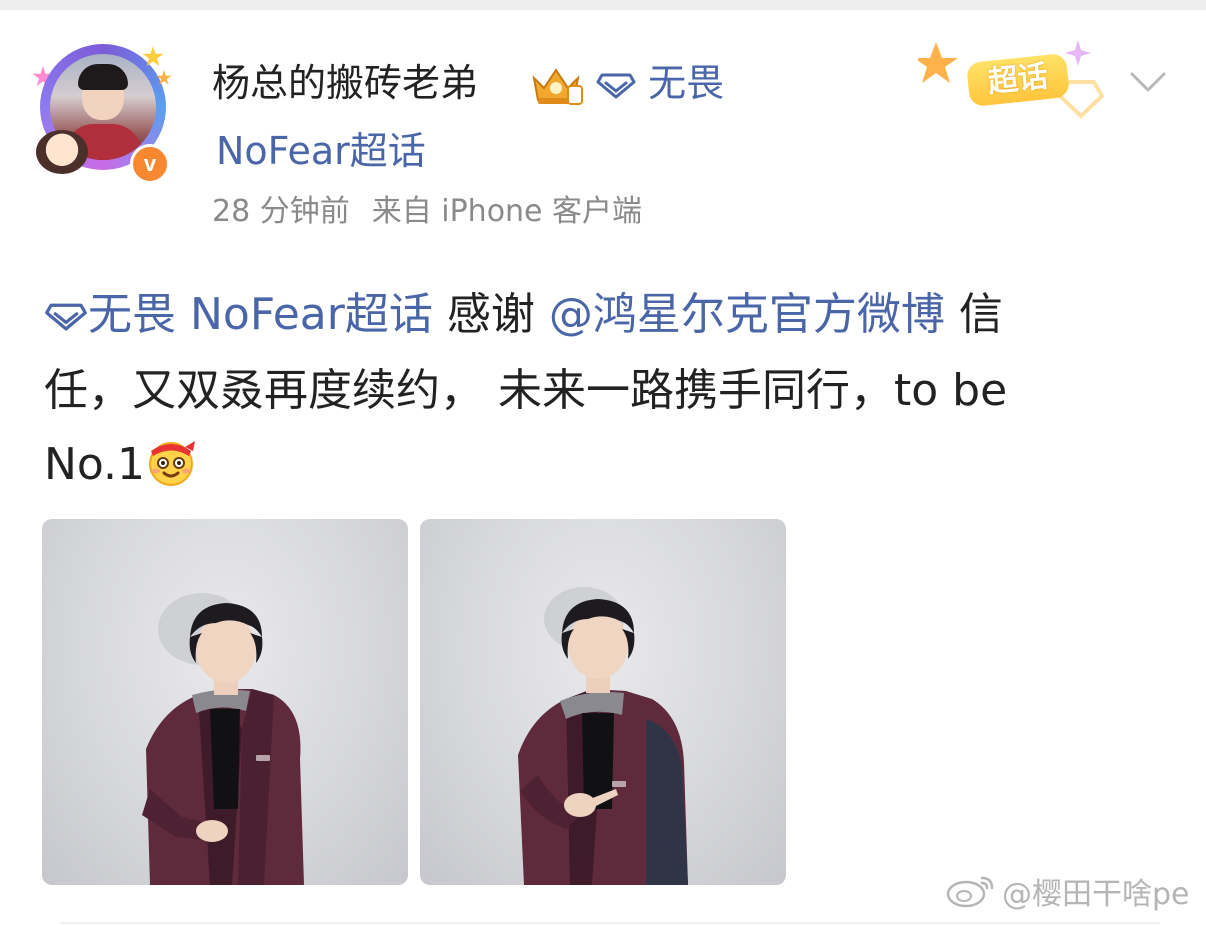 This screenshot has height=925, width=1206. What do you see at coordinates (150, 164) in the screenshot?
I see `verified-badge: v` at bounding box center [150, 164].